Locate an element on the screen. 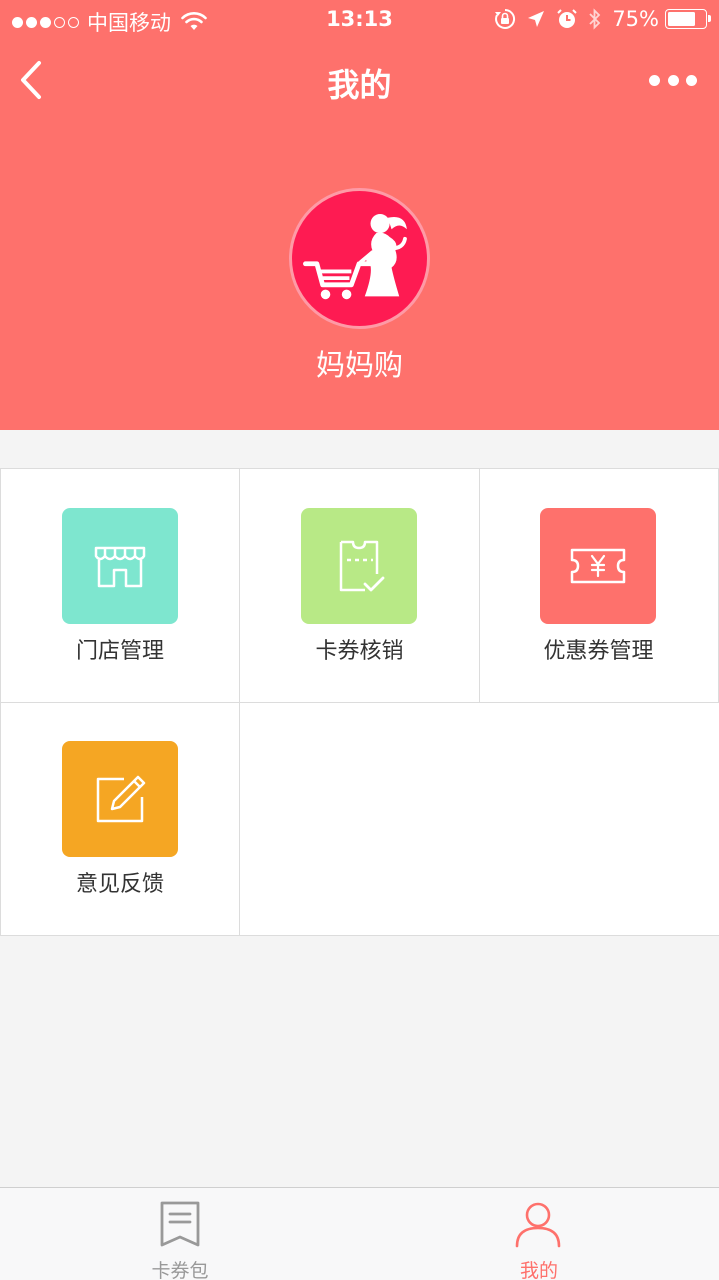 The width and height of the screenshot is (719, 1280). menu-item-label: 卡券核销 is located at coordinates (359, 651).